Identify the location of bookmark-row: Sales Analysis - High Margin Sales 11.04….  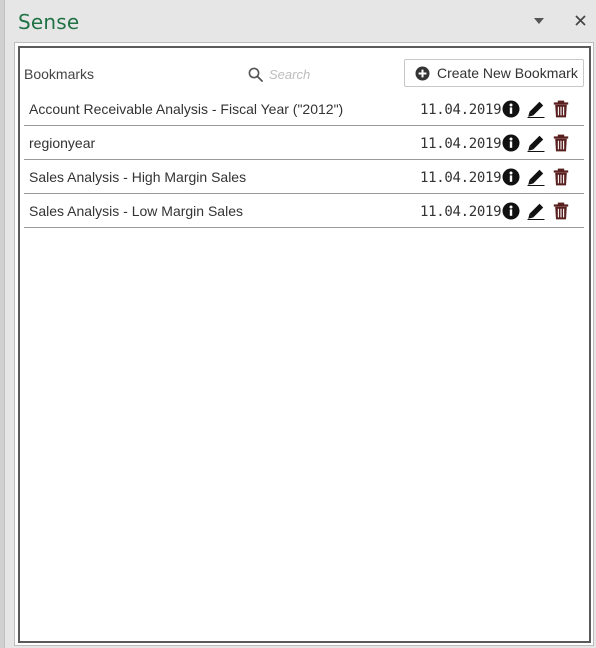
(304, 177).